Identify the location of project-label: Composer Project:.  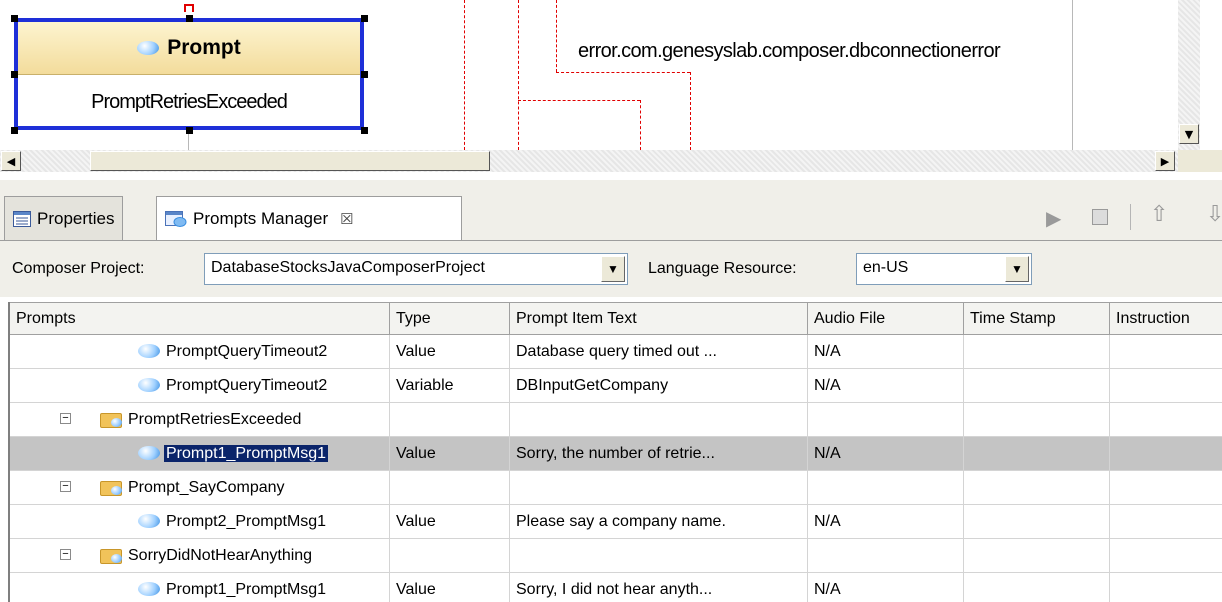
(78, 268).